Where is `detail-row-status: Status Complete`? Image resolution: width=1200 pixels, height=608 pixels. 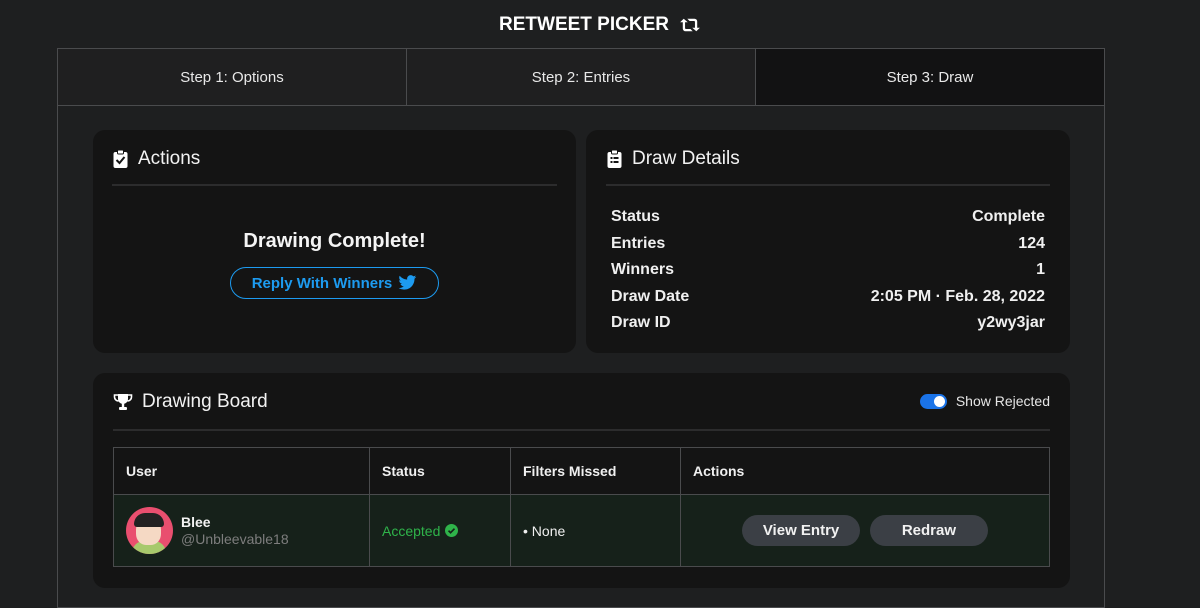 detail-row-status: Status Complete is located at coordinates (828, 217).